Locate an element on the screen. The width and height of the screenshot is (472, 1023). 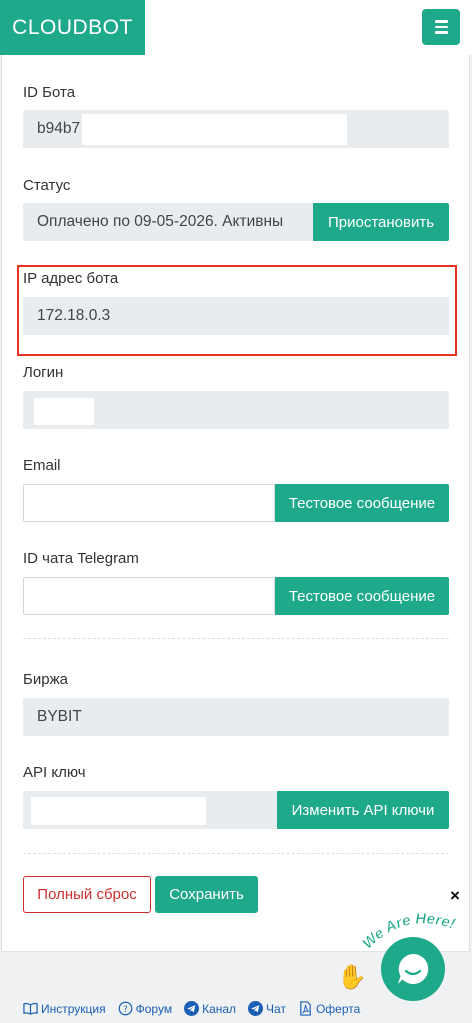
api-key-label: API ключ is located at coordinates (54, 772).